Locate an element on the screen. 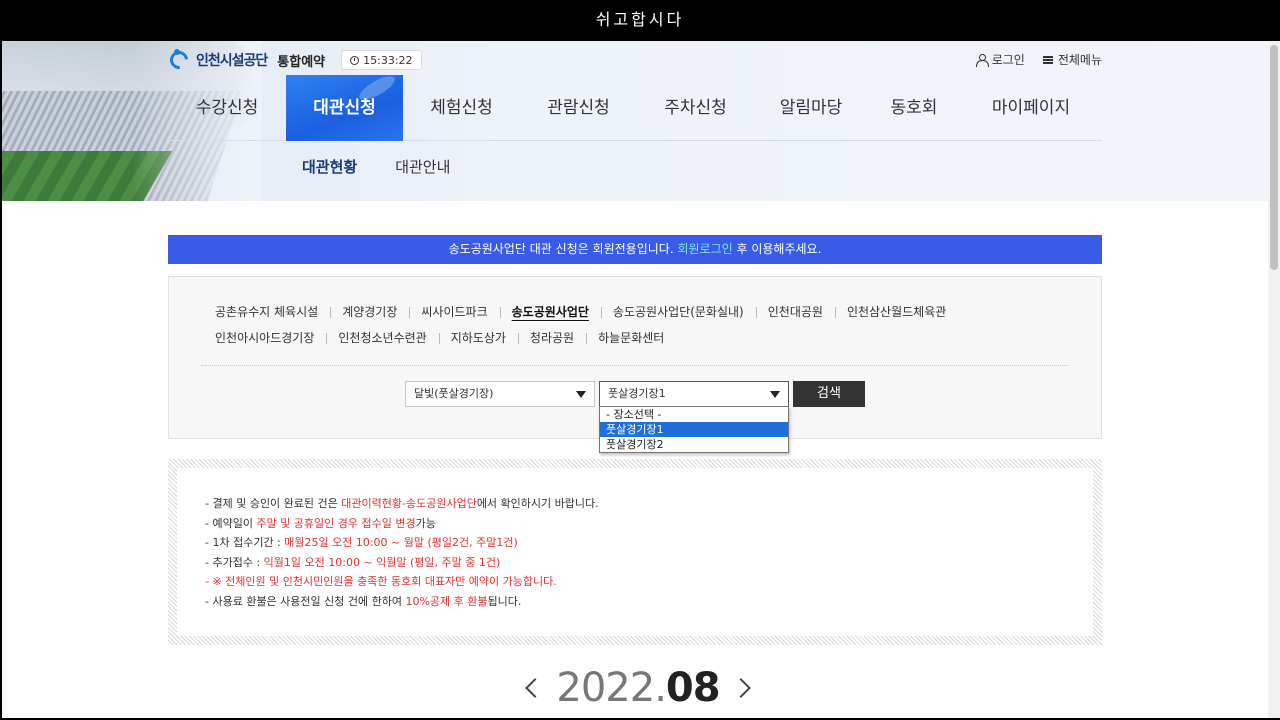 Image resolution: width=1280 pixels, height=720 pixels. page-scrollbar is located at coordinates (1274, 379).